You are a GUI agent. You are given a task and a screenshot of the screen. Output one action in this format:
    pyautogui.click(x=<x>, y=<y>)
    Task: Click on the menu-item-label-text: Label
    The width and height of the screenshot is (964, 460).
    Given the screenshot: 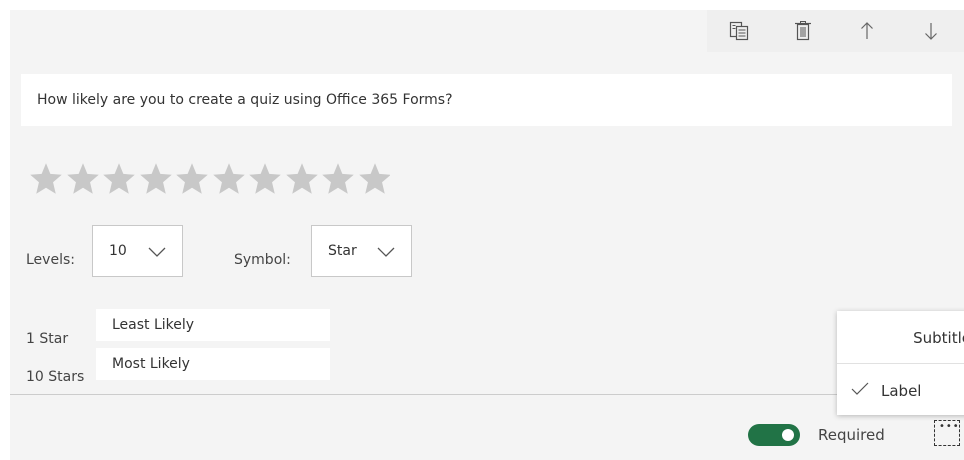 What is the action you would take?
    pyautogui.click(x=901, y=391)
    